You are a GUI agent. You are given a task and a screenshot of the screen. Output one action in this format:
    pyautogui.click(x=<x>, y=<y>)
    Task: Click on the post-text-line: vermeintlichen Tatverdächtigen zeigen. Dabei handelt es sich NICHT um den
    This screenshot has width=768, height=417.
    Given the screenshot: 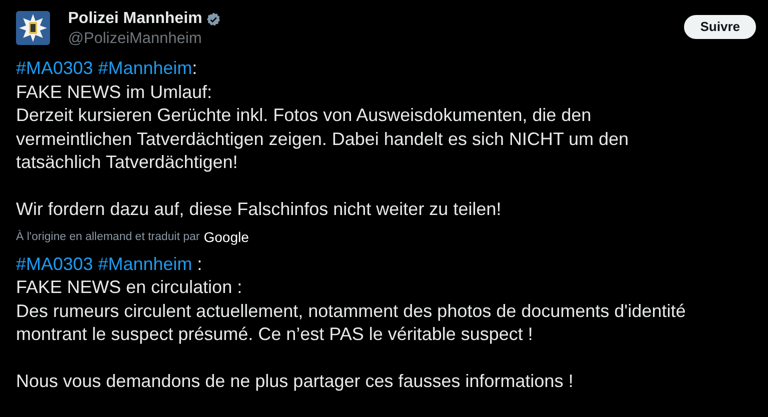 What is the action you would take?
    pyautogui.click(x=323, y=139)
    